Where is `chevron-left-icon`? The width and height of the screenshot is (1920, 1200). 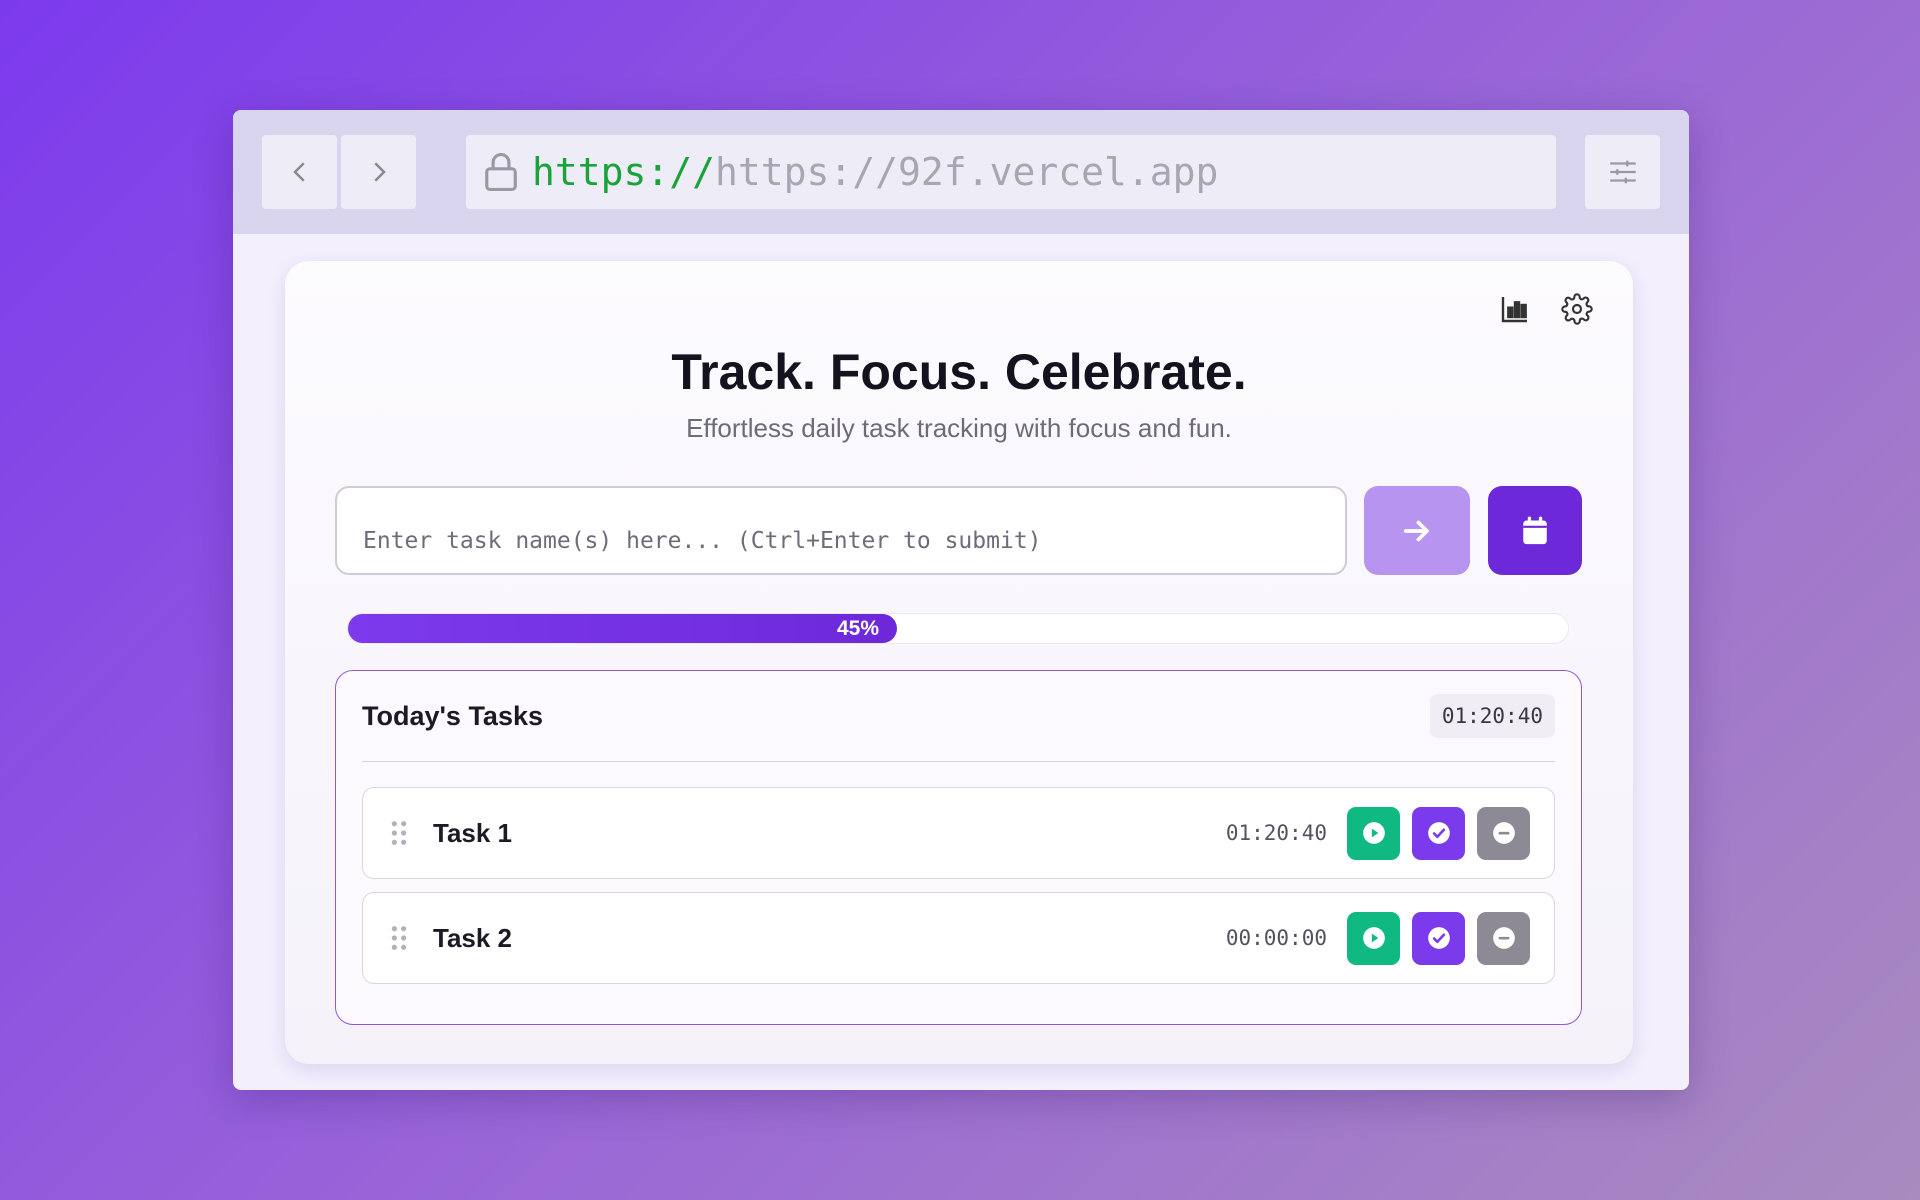 chevron-left-icon is located at coordinates (298, 172).